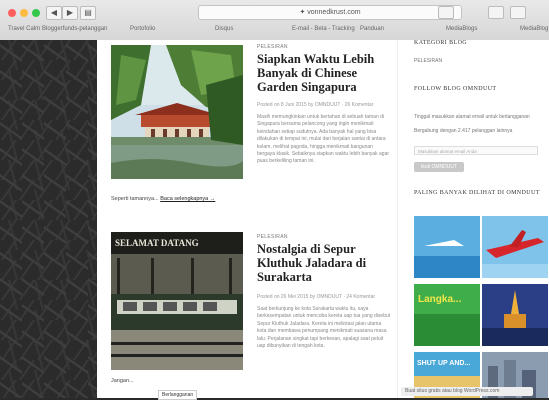 Image resolution: width=549 pixels, height=400 pixels. What do you see at coordinates (476, 61) in the screenshot?
I see `sidebar-category-link: PELESIRAN` at bounding box center [476, 61].